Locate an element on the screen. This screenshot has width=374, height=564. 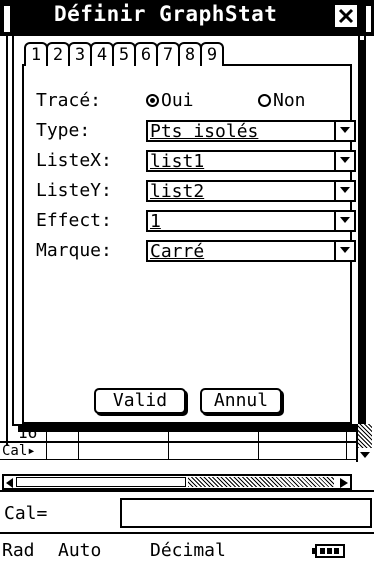
spreadsheet-area: 16 Cal▸ is located at coordinates (187, 450).